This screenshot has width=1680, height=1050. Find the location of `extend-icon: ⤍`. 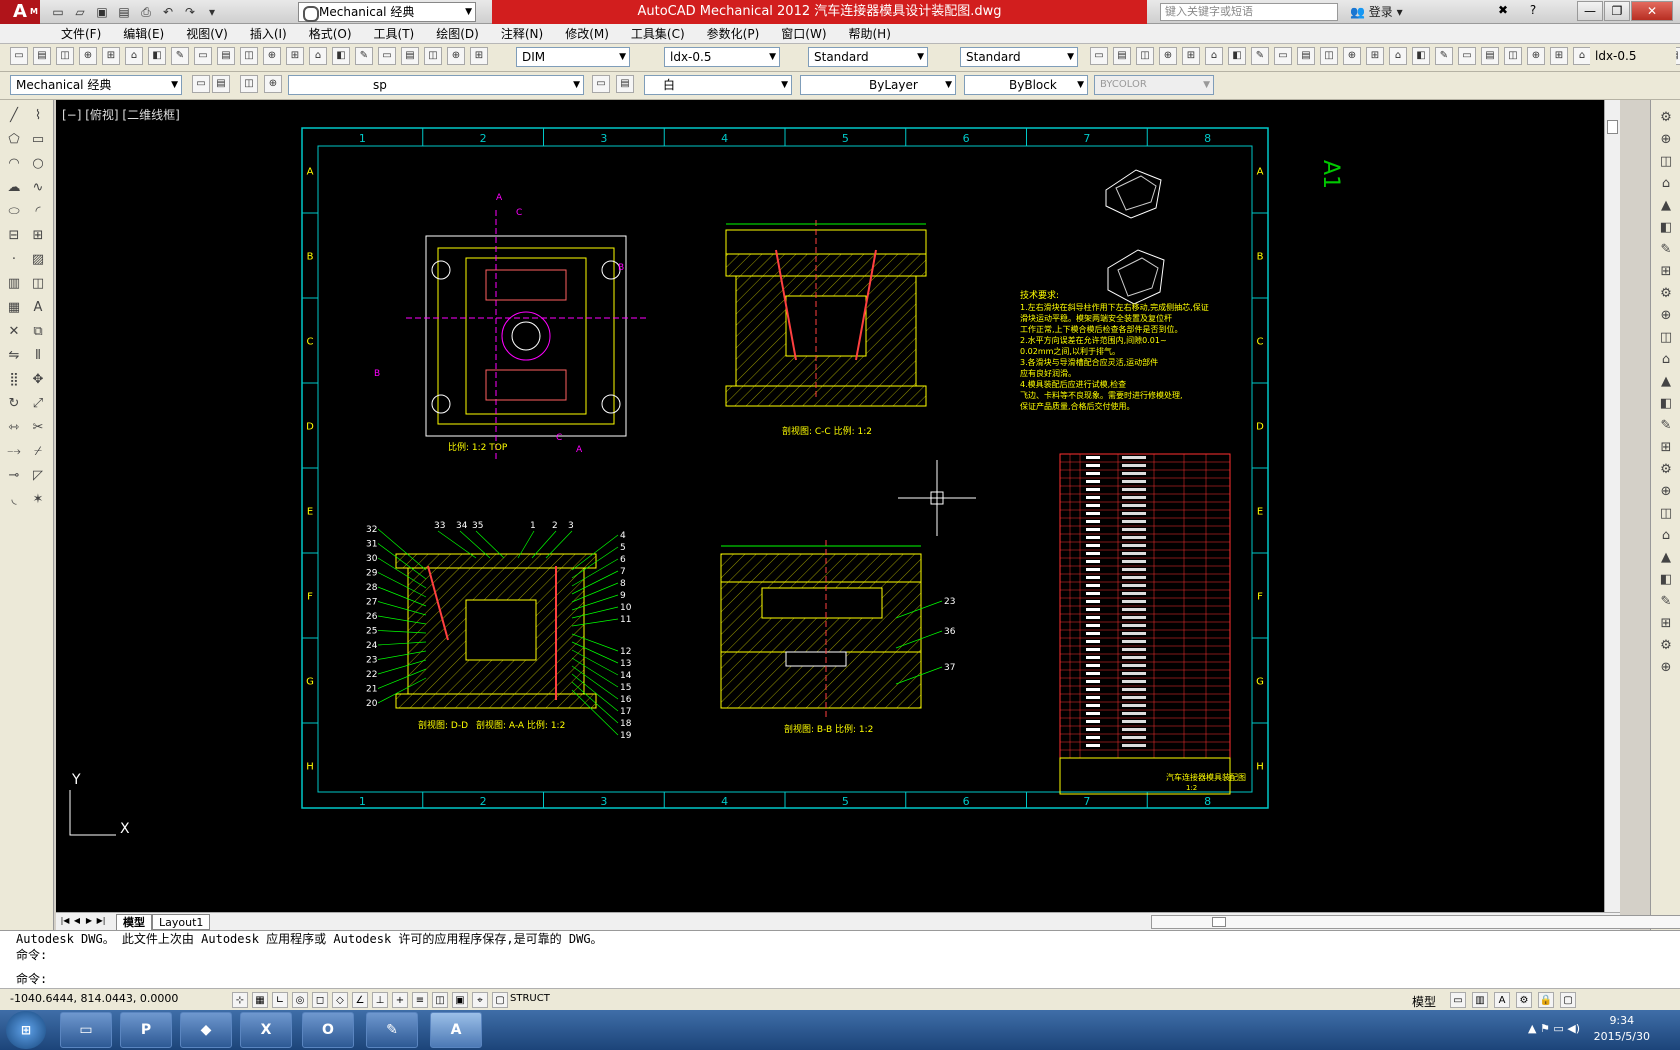

extend-icon: ⤍ is located at coordinates (14, 452).